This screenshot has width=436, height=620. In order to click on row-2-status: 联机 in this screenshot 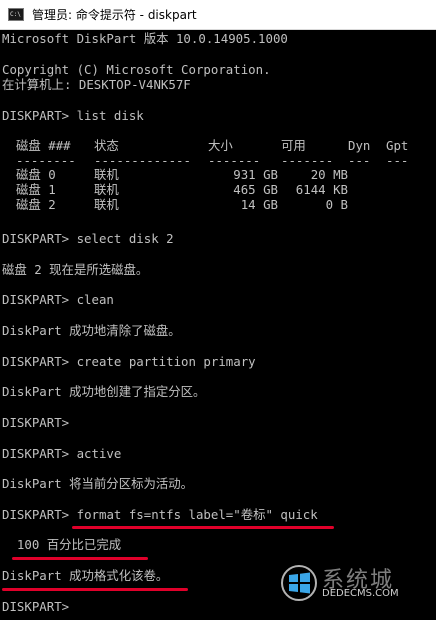, I will do `click(106, 204)`.